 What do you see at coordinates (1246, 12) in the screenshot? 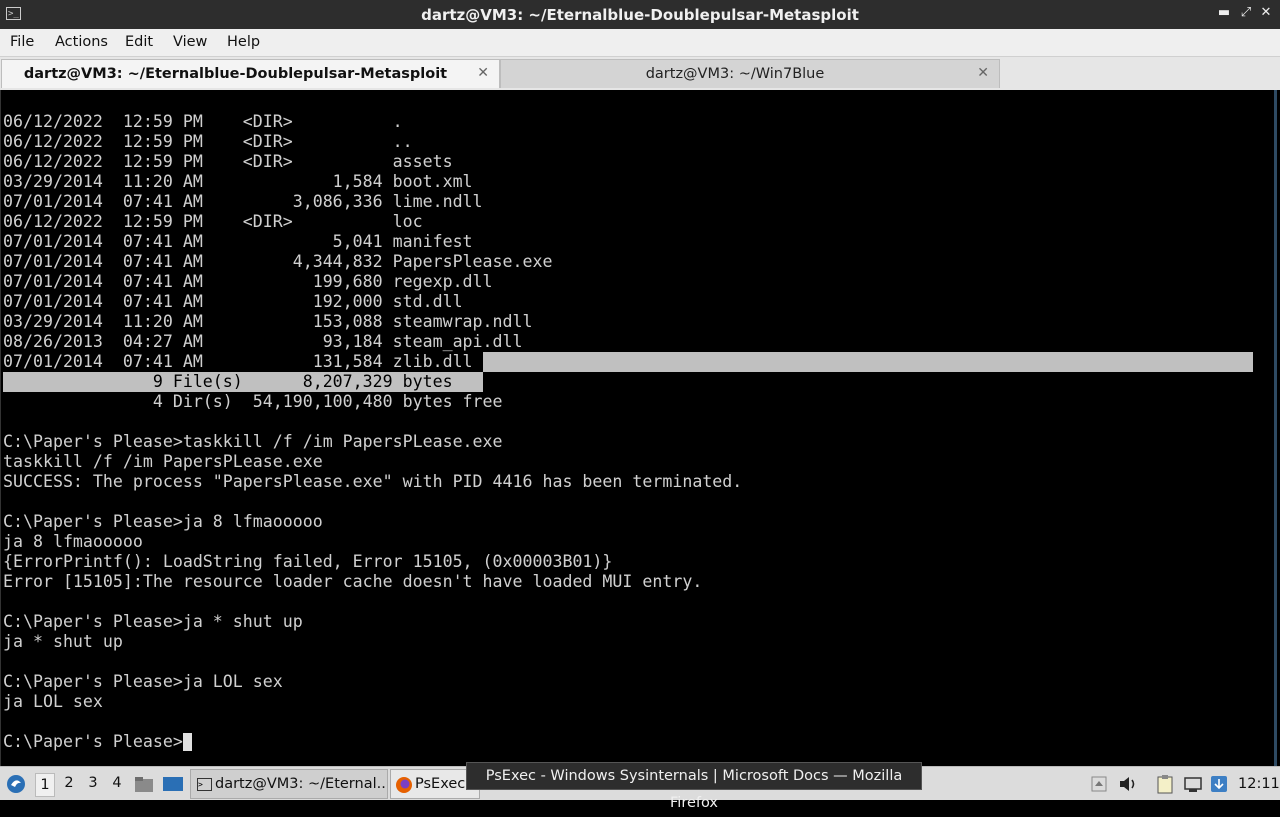
I see `maximize-icon: ⤢` at bounding box center [1246, 12].